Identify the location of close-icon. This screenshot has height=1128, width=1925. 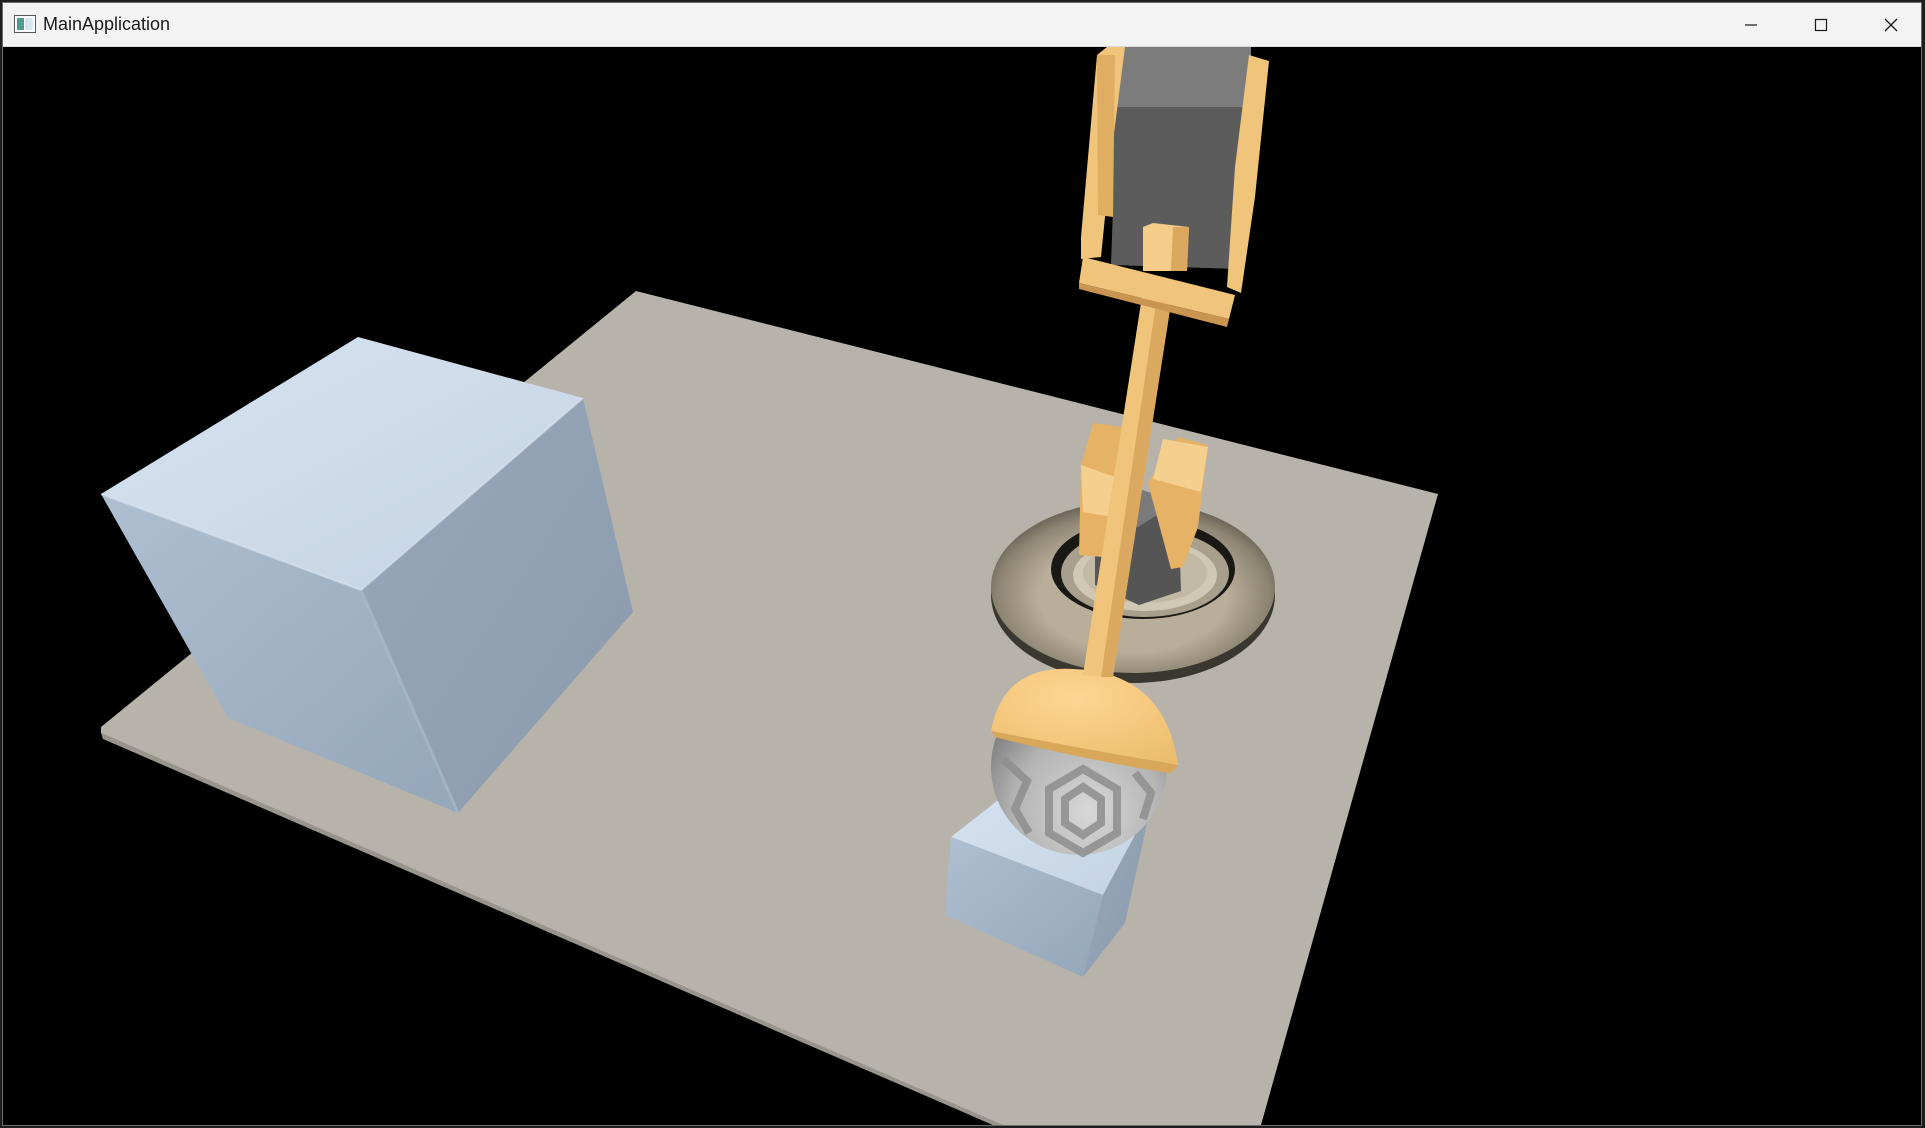
(1891, 25).